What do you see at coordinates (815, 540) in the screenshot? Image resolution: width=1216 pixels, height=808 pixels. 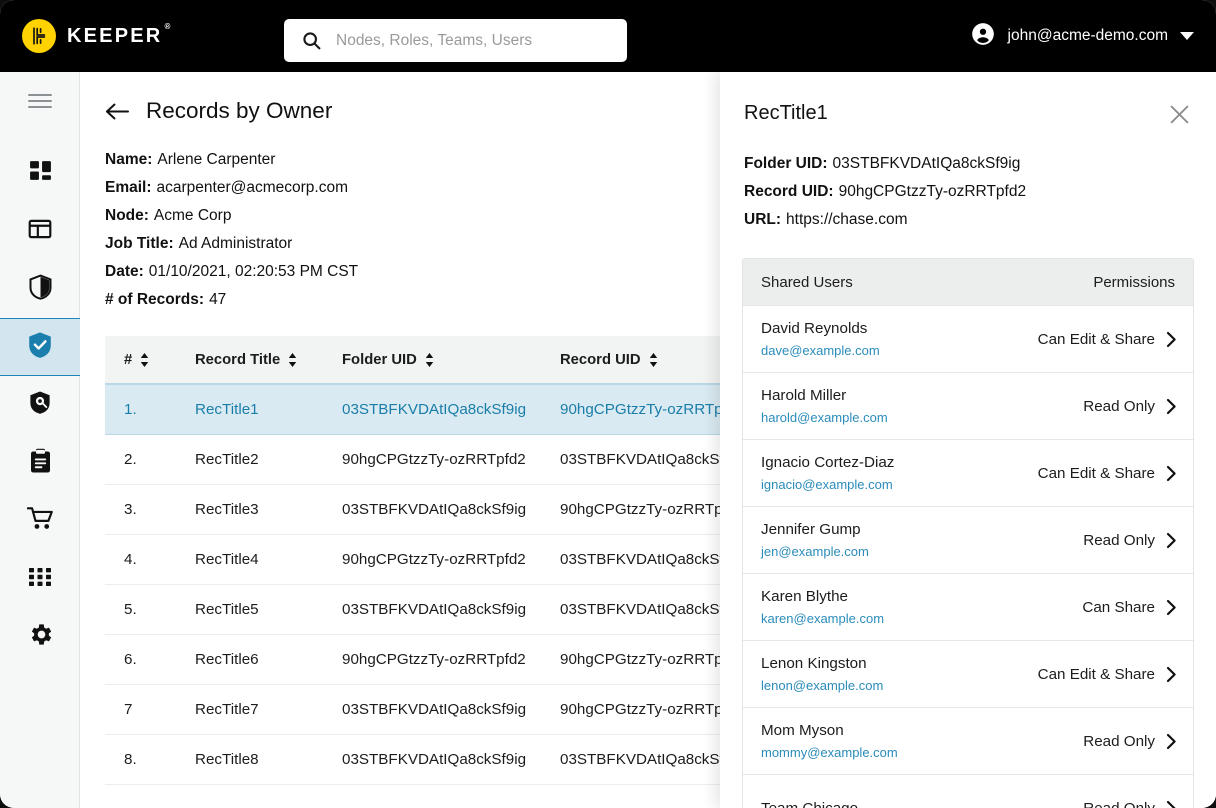 I see `shared-user-info: Jennifer Gump jen@example.com` at bounding box center [815, 540].